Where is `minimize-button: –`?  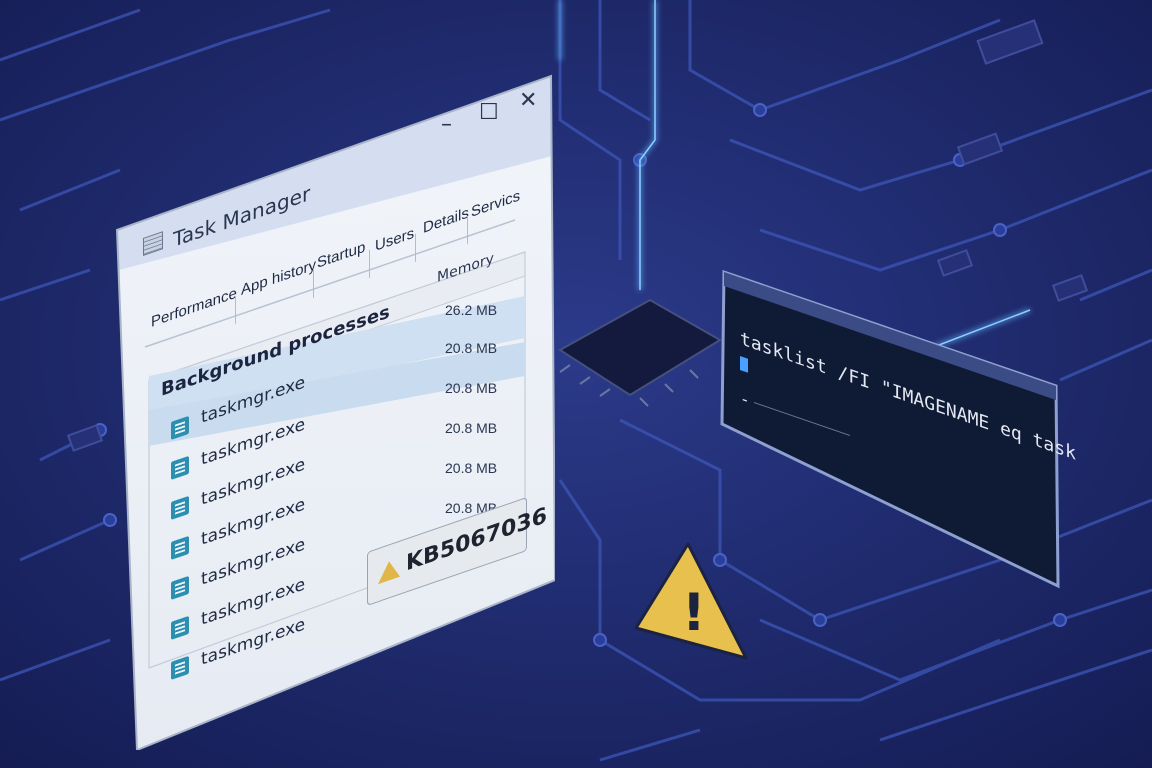 minimize-button: – is located at coordinates (446, 125).